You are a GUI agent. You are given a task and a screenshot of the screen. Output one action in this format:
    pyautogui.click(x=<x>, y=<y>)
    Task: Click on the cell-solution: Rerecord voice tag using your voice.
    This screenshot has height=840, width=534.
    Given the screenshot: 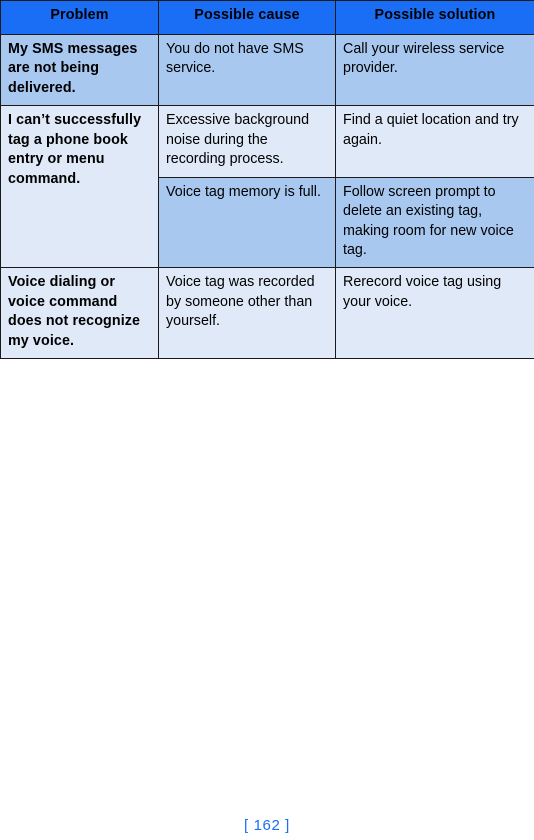 What is the action you would take?
    pyautogui.click(x=434, y=313)
    